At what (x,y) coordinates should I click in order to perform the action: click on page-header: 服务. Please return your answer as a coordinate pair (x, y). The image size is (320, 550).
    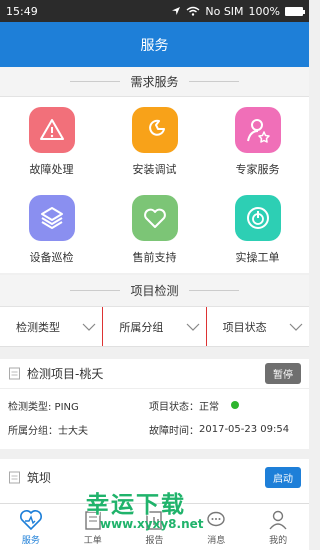
    Looking at the image, I should click on (154, 44).